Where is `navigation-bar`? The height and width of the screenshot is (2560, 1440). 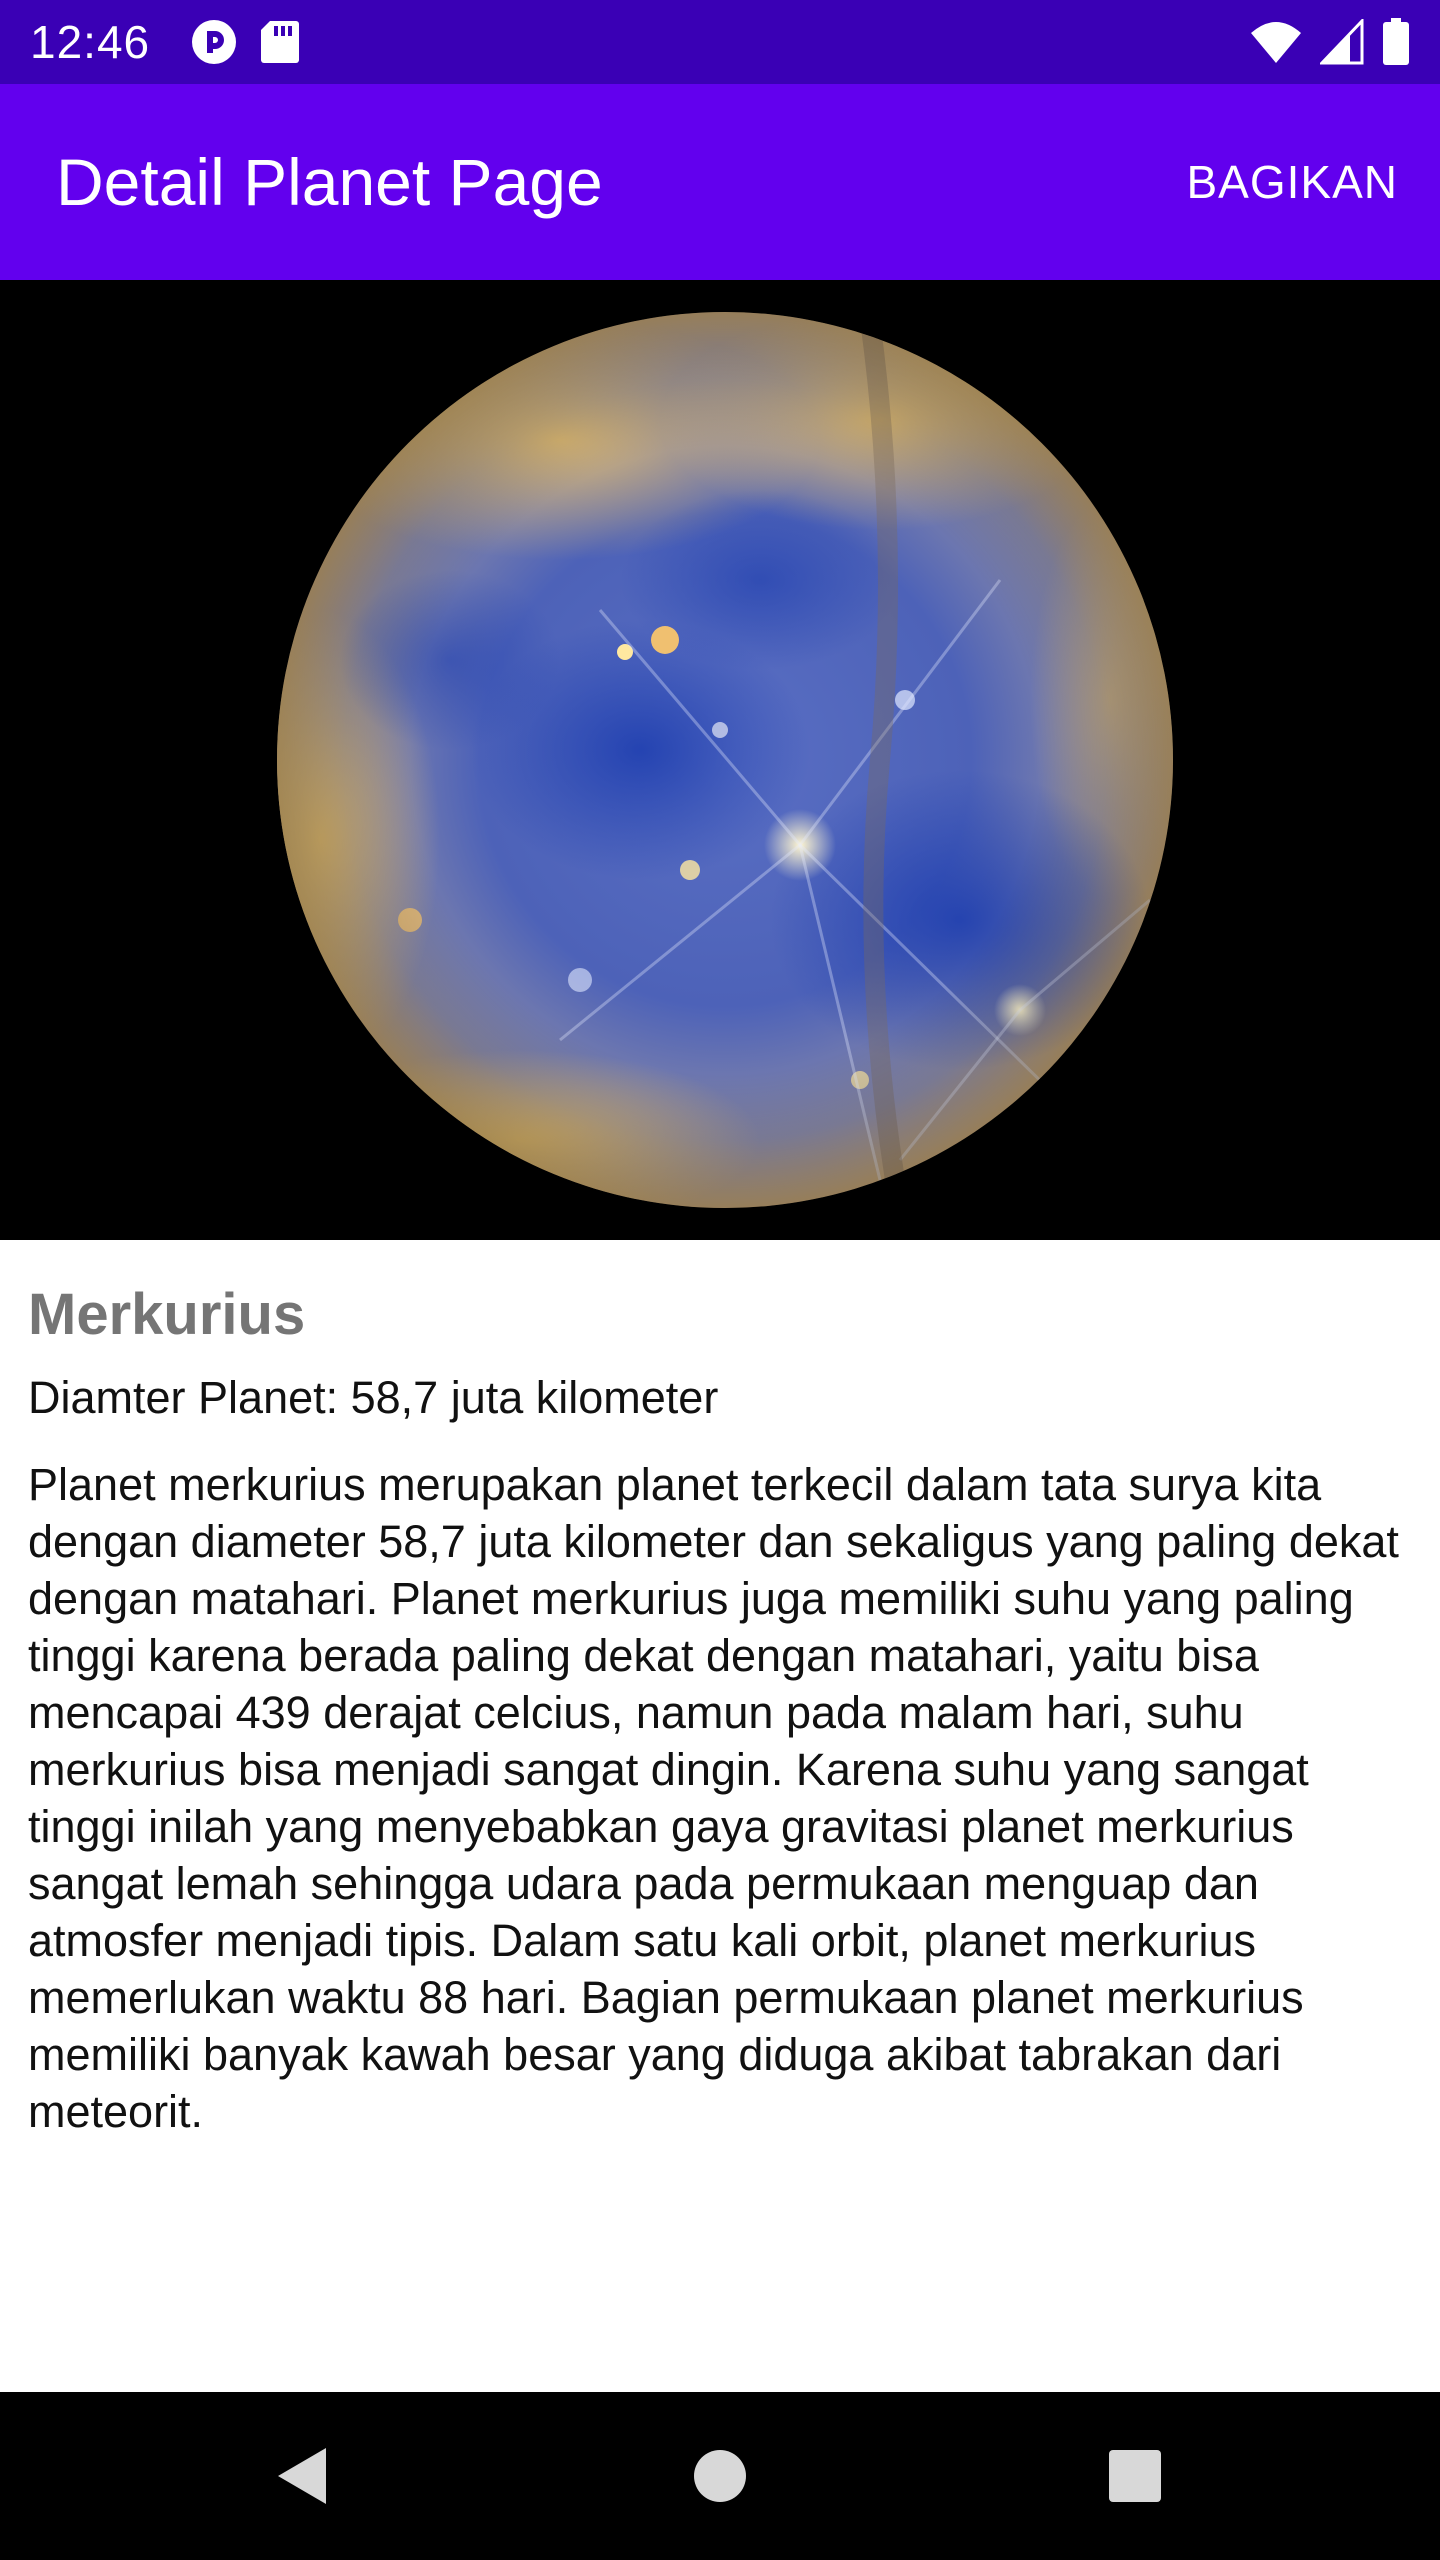
navigation-bar is located at coordinates (720, 2476).